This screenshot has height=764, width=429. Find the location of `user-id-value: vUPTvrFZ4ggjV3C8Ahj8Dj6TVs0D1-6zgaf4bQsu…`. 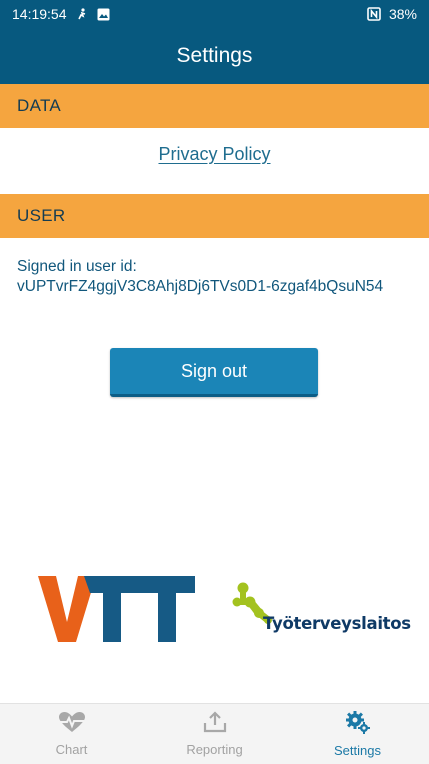

user-id-value: vUPTvrFZ4ggjV3C8Ahj8Dj6TVs0D1-6zgaf4bQsu… is located at coordinates (200, 286).